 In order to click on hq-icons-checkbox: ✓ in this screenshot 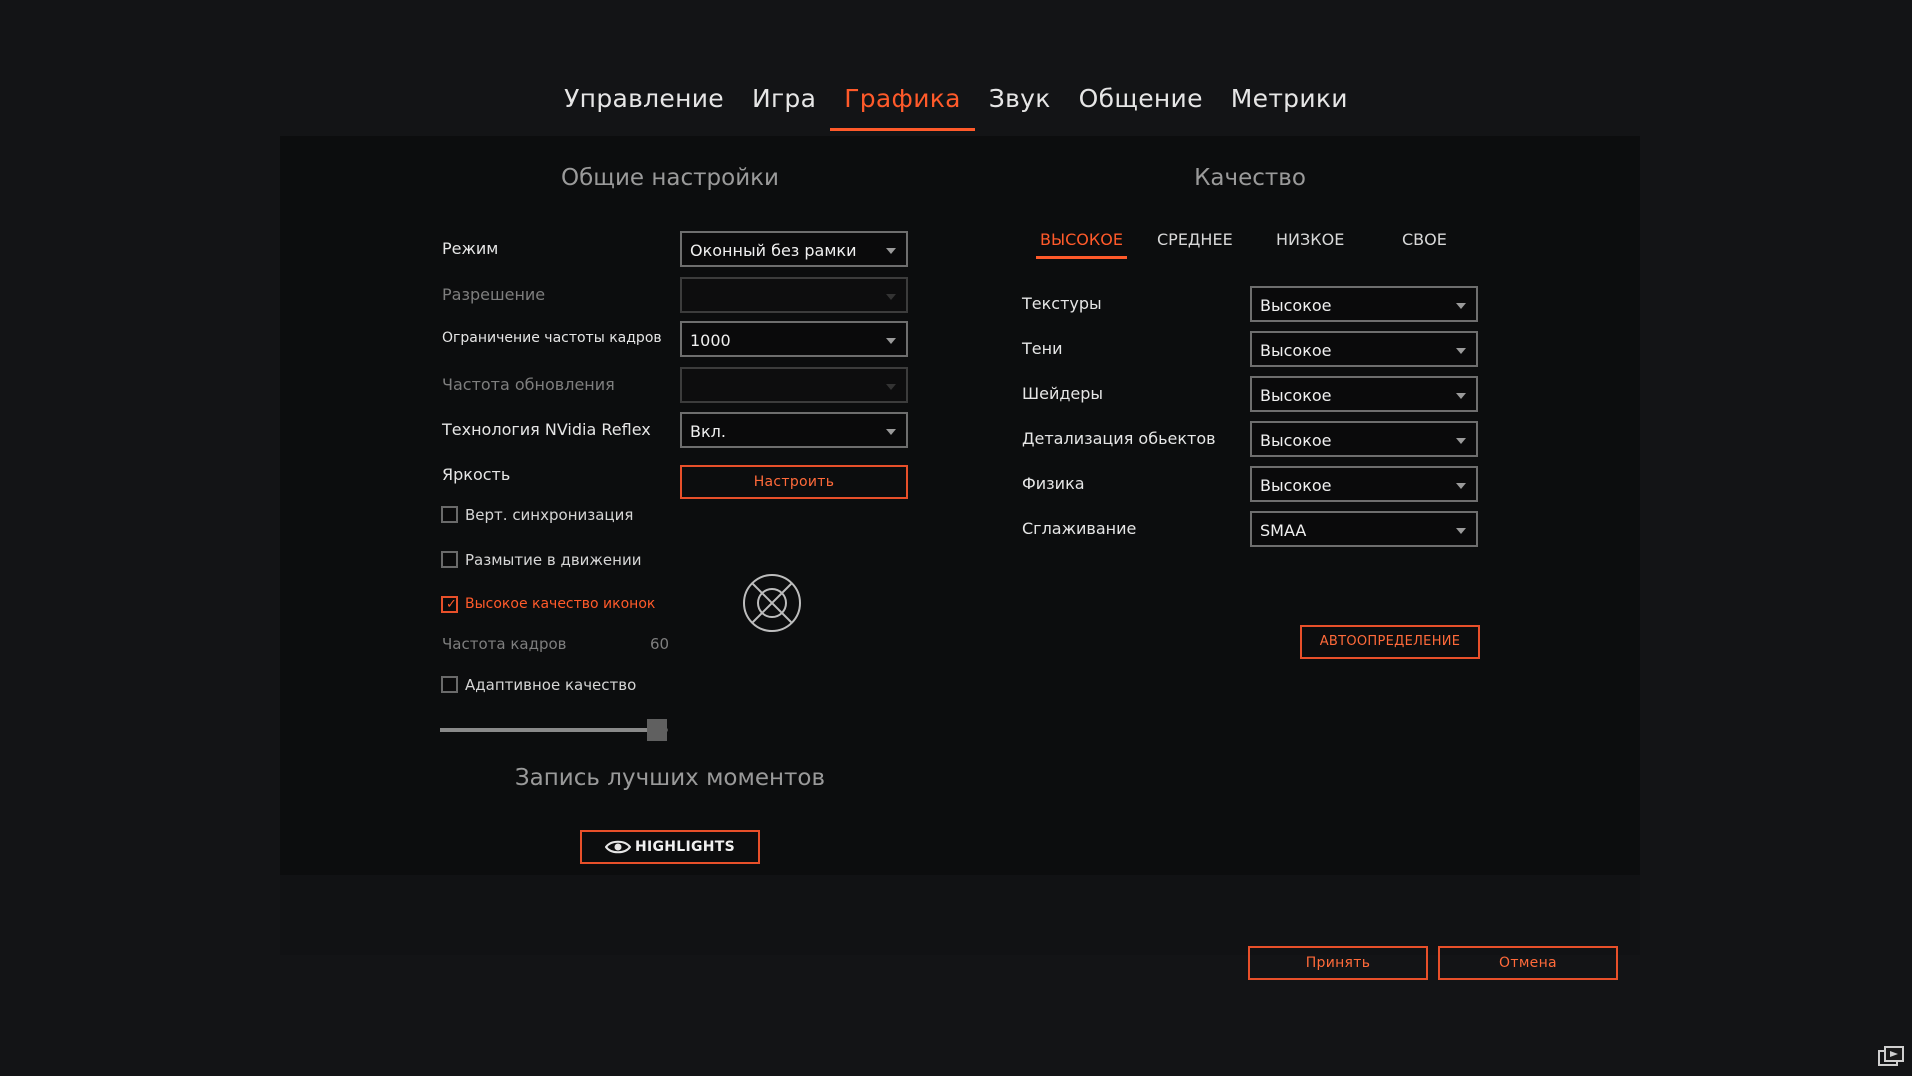, I will do `click(449, 604)`.